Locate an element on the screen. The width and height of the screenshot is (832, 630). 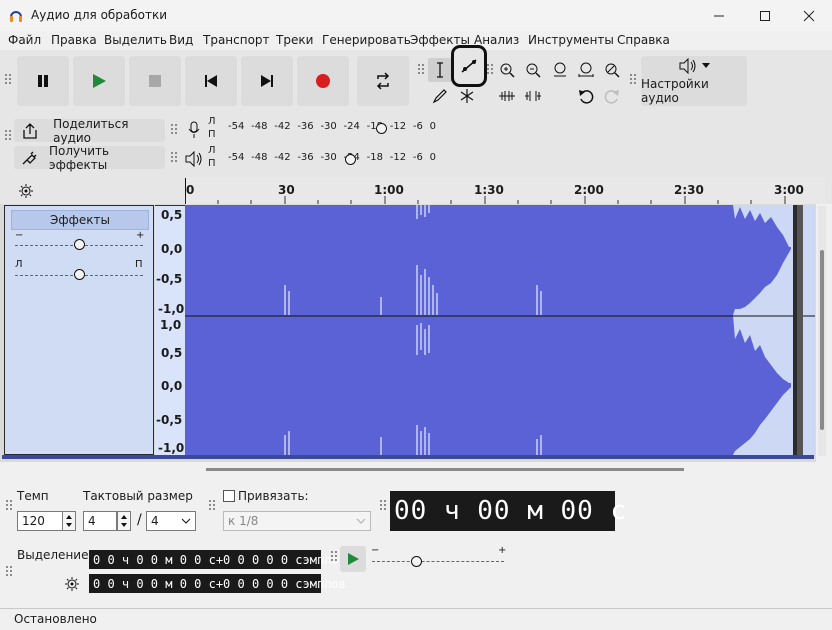
selection-end-field: 0 0 ч 0 0 м 0 0 с+0 0 0 0 0 сэмплов is located at coordinates (217, 583).